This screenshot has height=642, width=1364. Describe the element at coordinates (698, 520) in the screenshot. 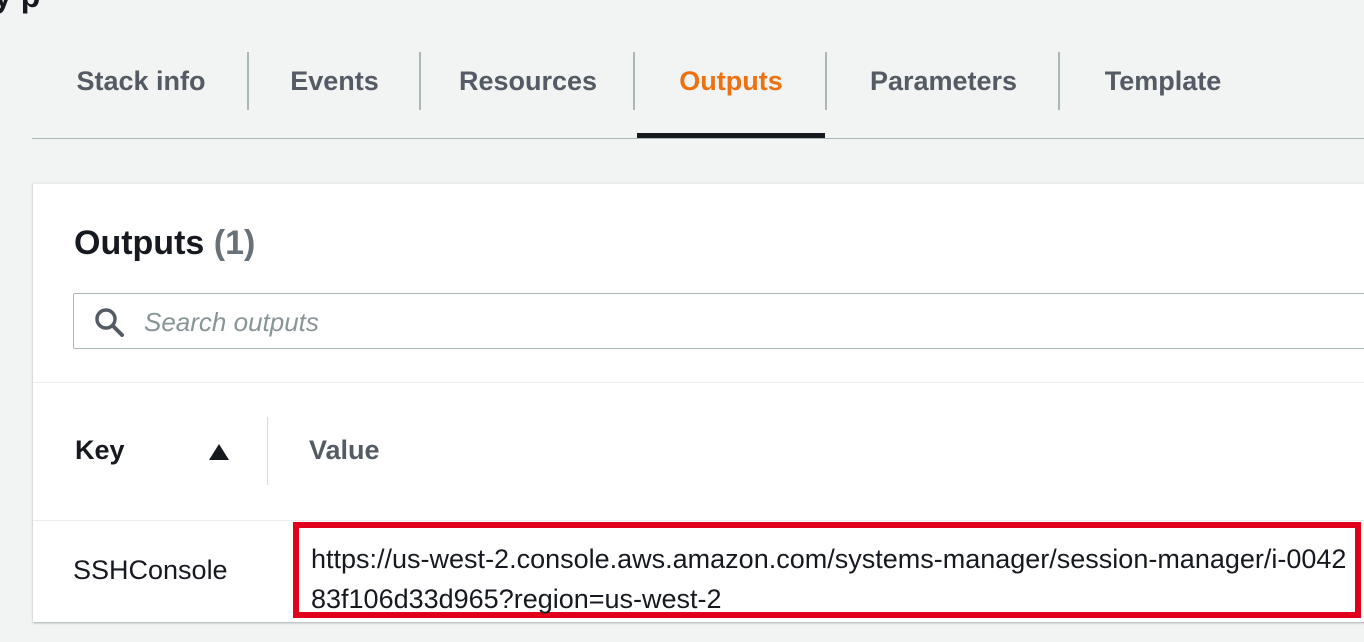

I see `row-divider` at that location.